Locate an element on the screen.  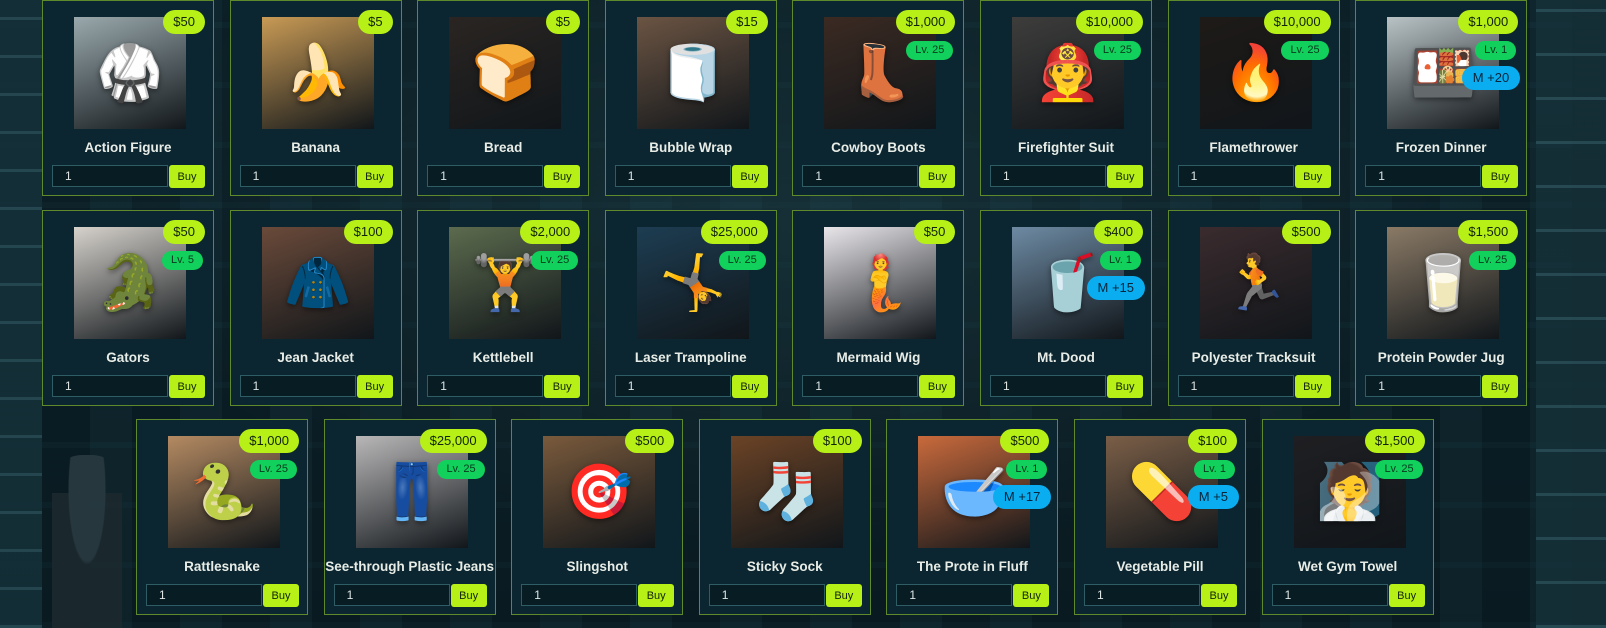
item-name: See-through Plastic Jeans is located at coordinates (409, 566).